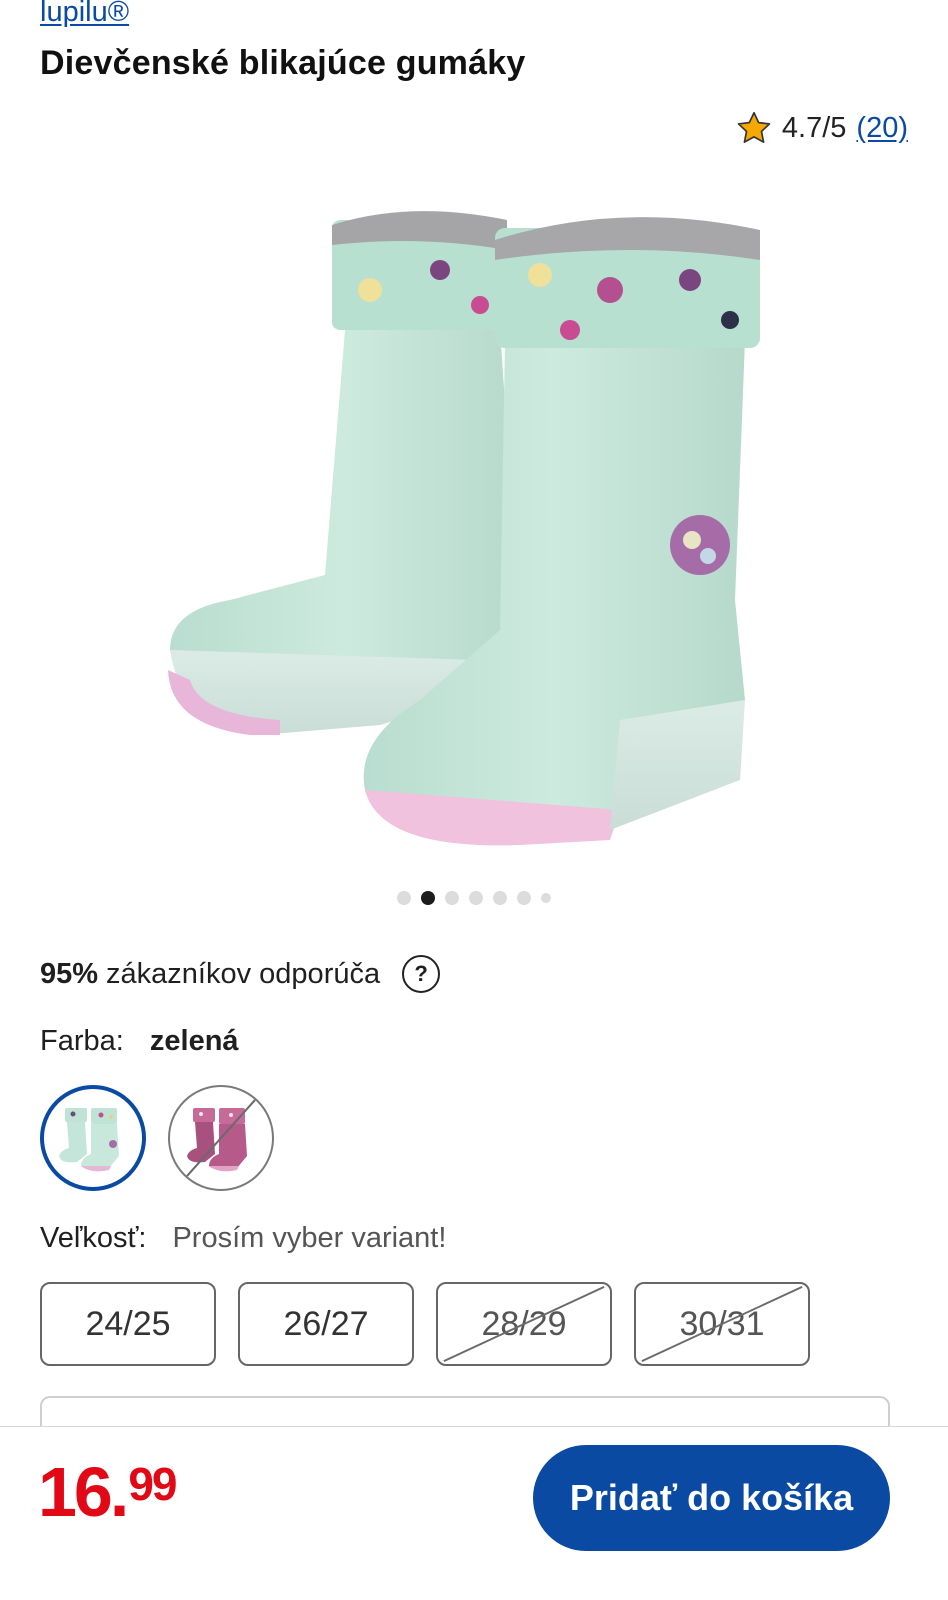  Describe the element at coordinates (93, 1238) in the screenshot. I see `size-label: Veľkosť:` at that location.